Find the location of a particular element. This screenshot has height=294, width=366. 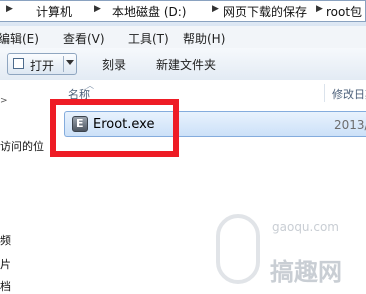

open-label: 打开 is located at coordinates (42, 66).